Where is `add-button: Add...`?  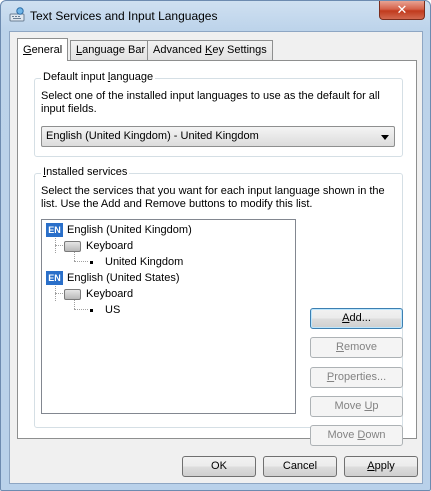 add-button: Add... is located at coordinates (356, 318).